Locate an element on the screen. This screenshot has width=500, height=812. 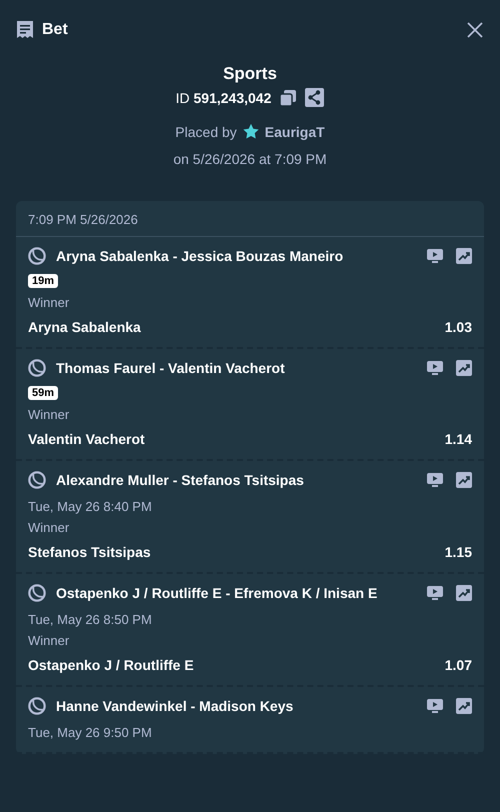
match-title: Aryna Sabalenka - Jessica Bouzas Maneiro is located at coordinates (236, 256).